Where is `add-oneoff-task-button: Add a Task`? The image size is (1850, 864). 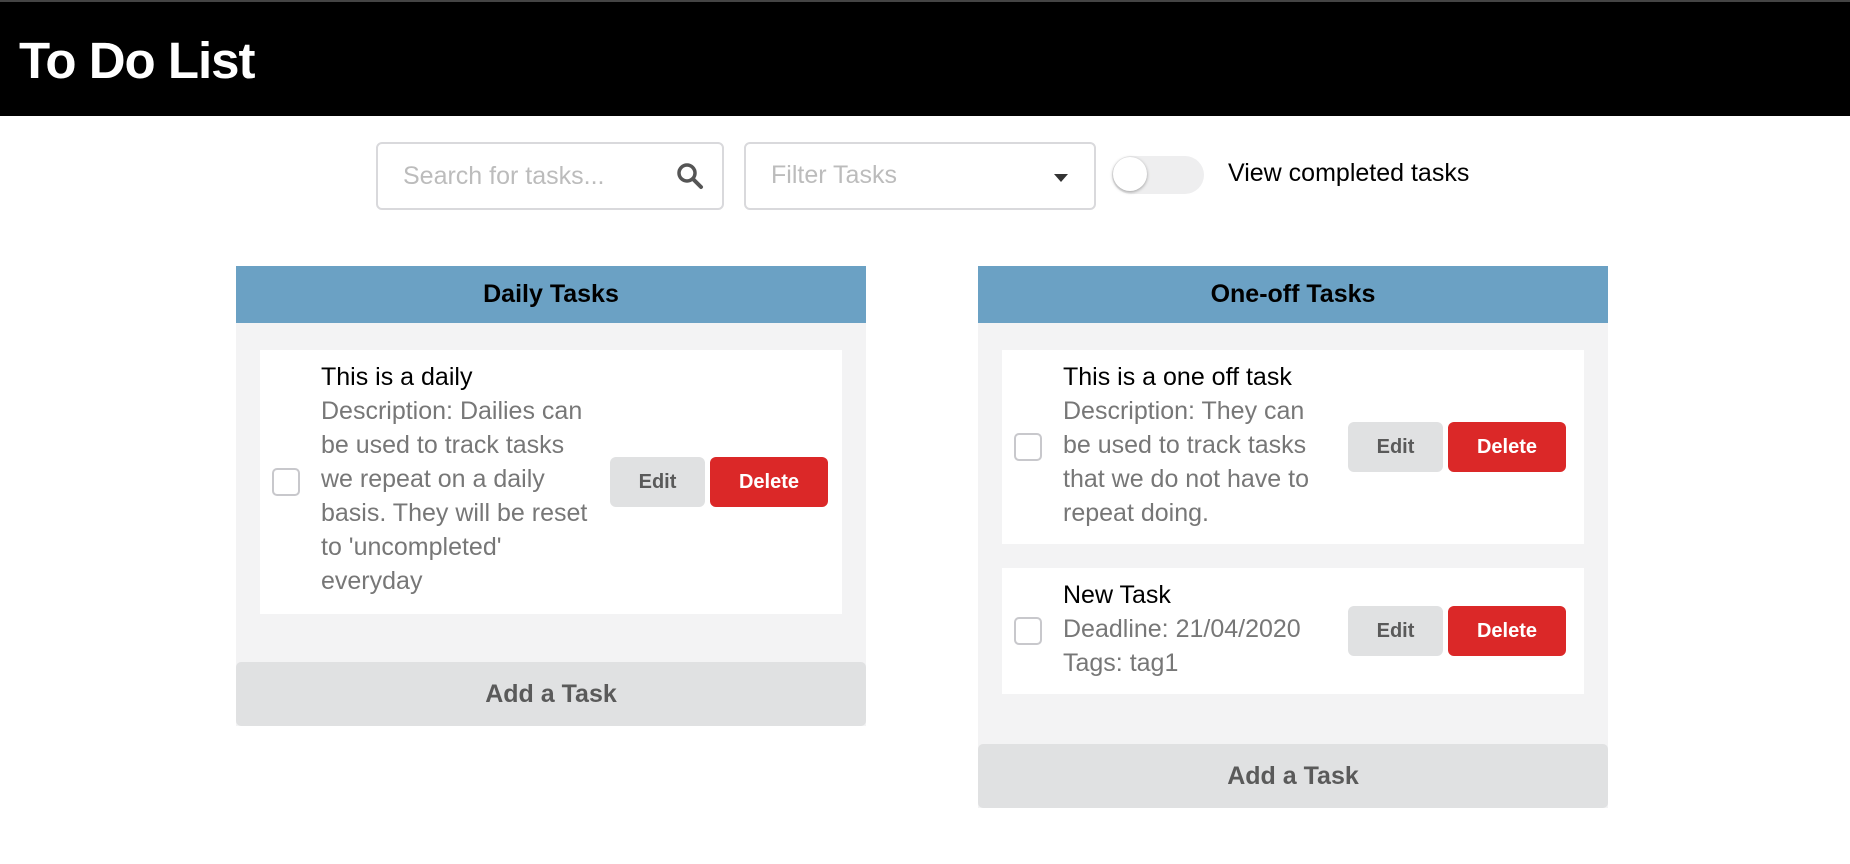 add-oneoff-task-button: Add a Task is located at coordinates (1293, 776).